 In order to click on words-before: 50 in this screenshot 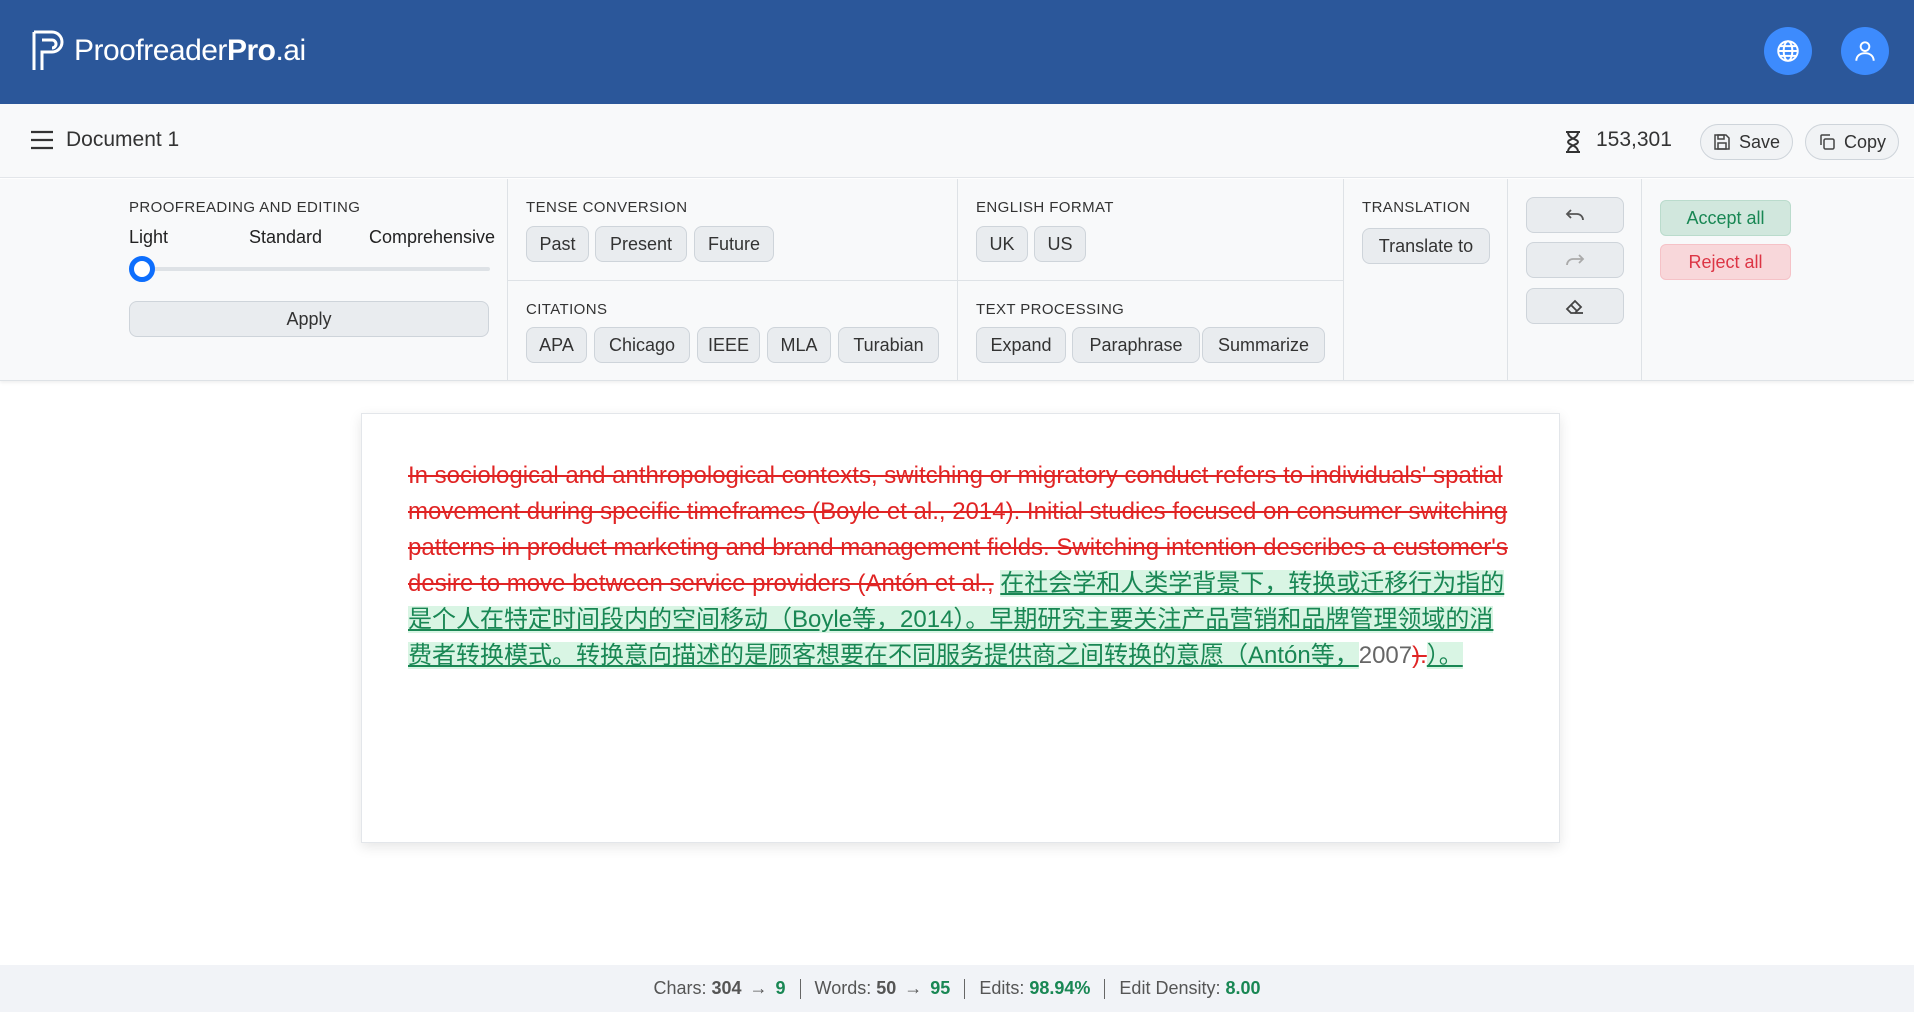, I will do `click(886, 988)`.